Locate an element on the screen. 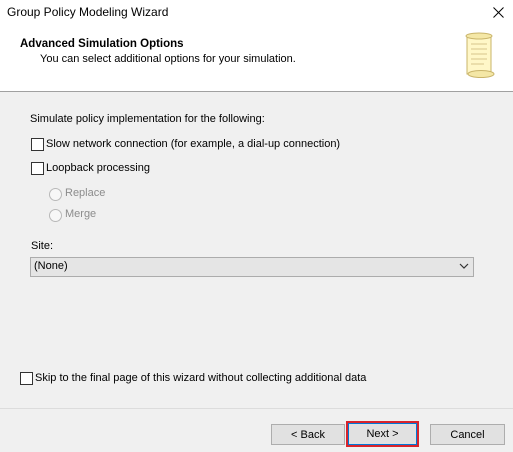 Image resolution: width=513 pixels, height=452 pixels. merge-radio is located at coordinates (55, 215).